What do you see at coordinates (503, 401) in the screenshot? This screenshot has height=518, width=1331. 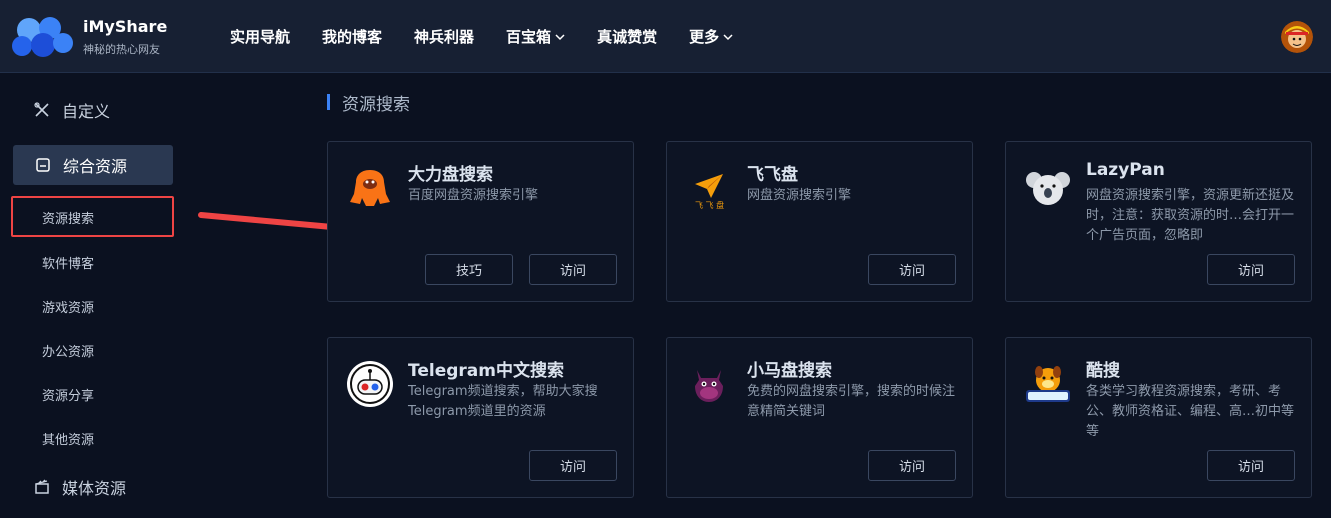 I see `card-description: Telegram频道搜索，帮助大家搜Telegram频道里的资源` at bounding box center [503, 401].